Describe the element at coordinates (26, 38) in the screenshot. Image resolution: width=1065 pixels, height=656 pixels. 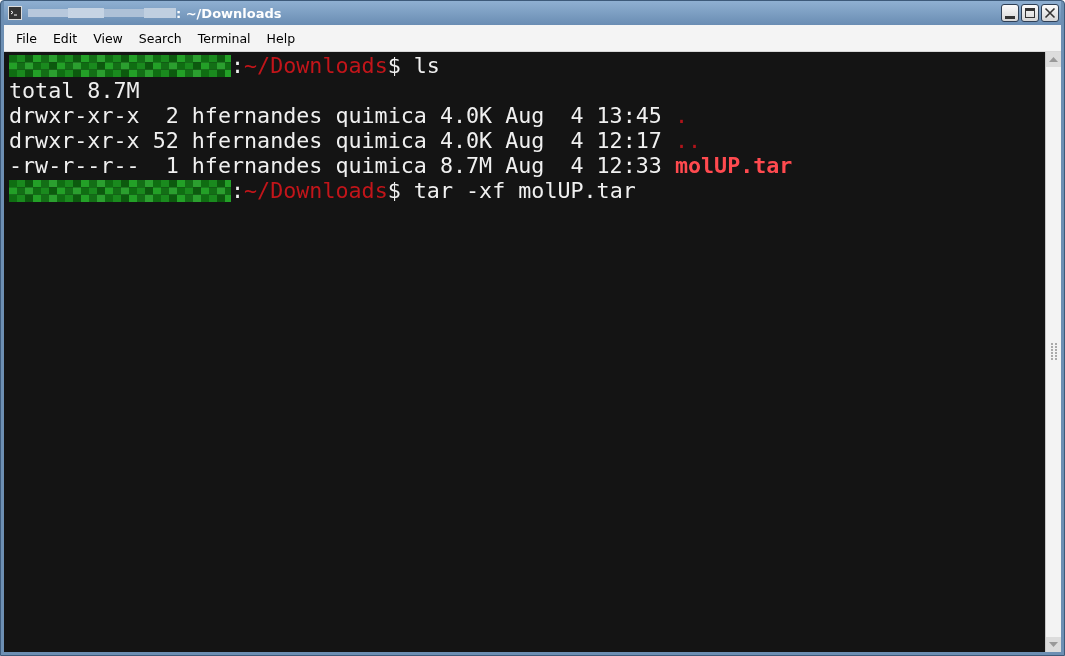
I see `menu-item: File` at that location.